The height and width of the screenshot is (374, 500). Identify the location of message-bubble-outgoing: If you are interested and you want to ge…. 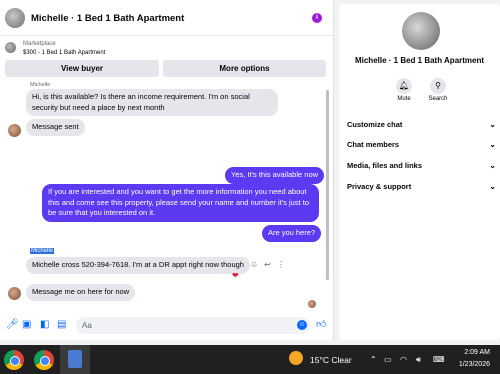
(180, 203).